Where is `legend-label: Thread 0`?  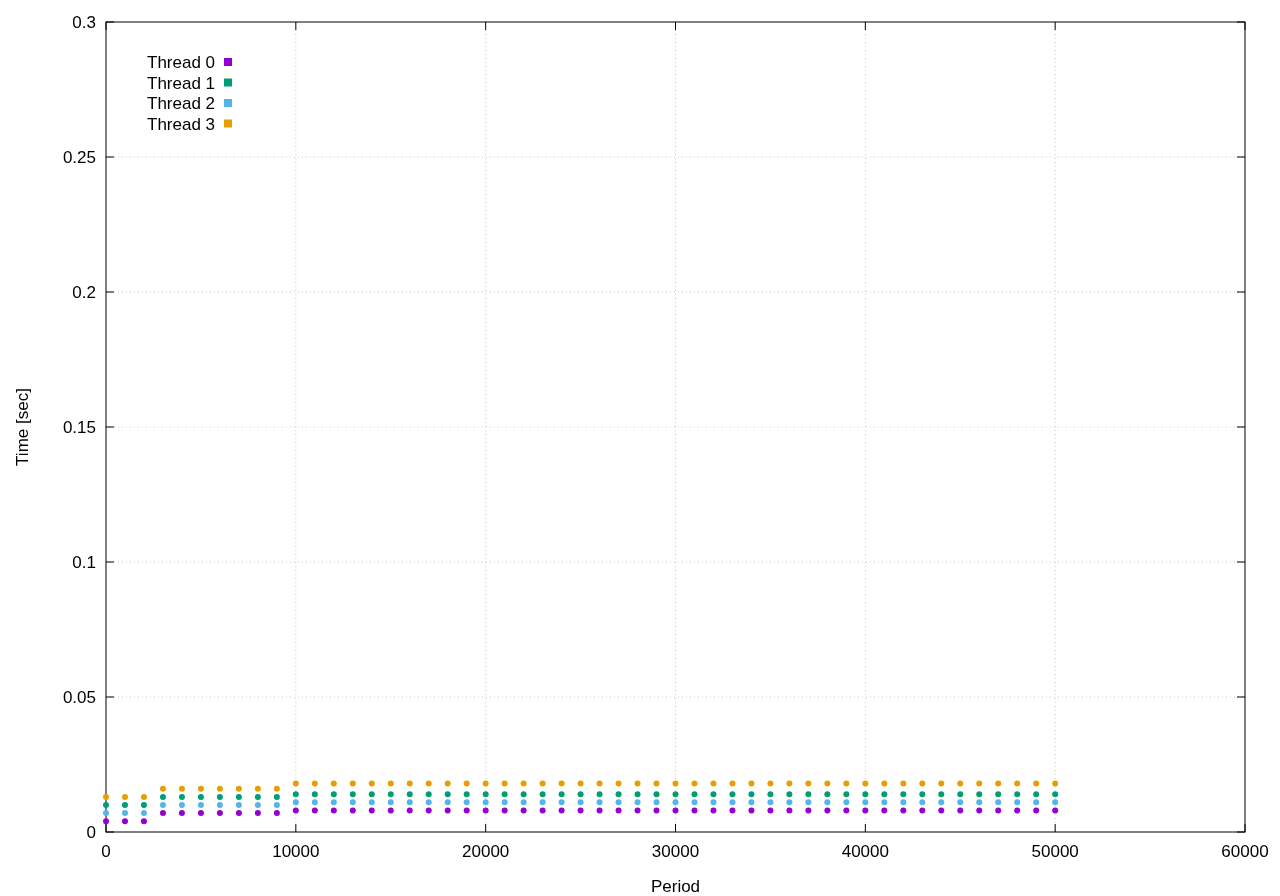
legend-label: Thread 0 is located at coordinates (181, 62).